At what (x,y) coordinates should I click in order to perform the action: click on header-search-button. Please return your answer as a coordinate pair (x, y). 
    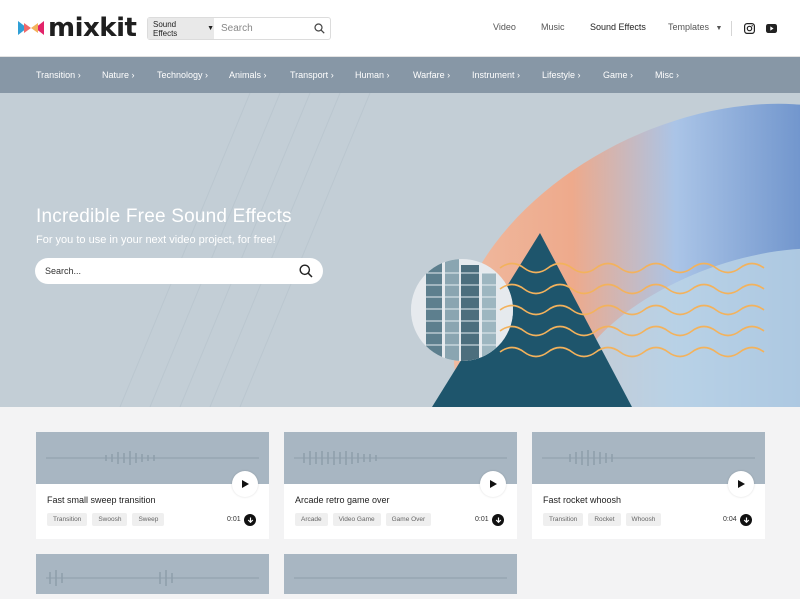
    Looking at the image, I should click on (319, 28).